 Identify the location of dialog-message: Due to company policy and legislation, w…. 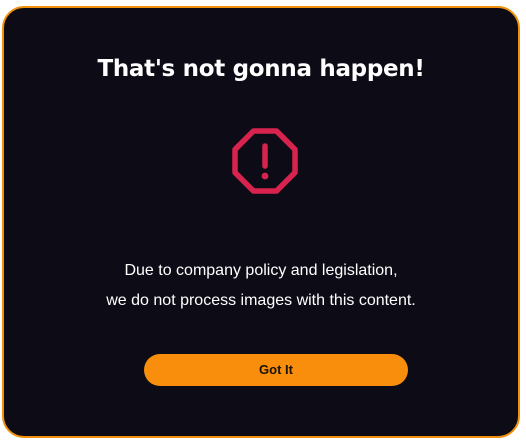
(261, 286).